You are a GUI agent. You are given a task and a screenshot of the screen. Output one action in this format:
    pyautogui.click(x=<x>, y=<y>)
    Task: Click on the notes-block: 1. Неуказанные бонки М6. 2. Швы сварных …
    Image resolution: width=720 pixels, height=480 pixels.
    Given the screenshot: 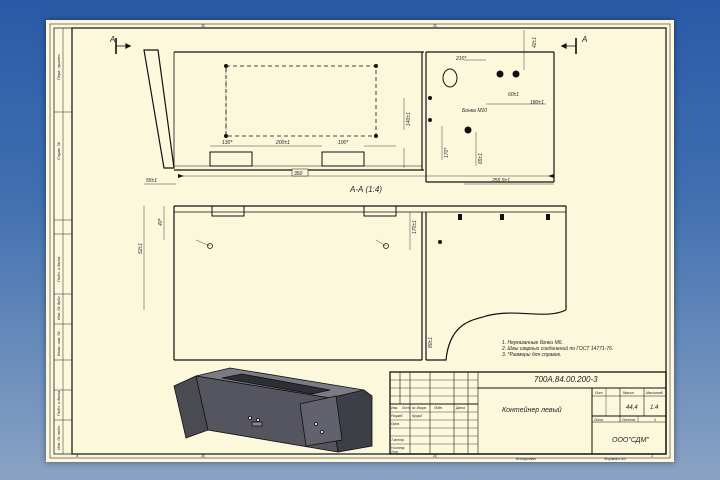 What is the action you would take?
    pyautogui.click(x=557, y=349)
    